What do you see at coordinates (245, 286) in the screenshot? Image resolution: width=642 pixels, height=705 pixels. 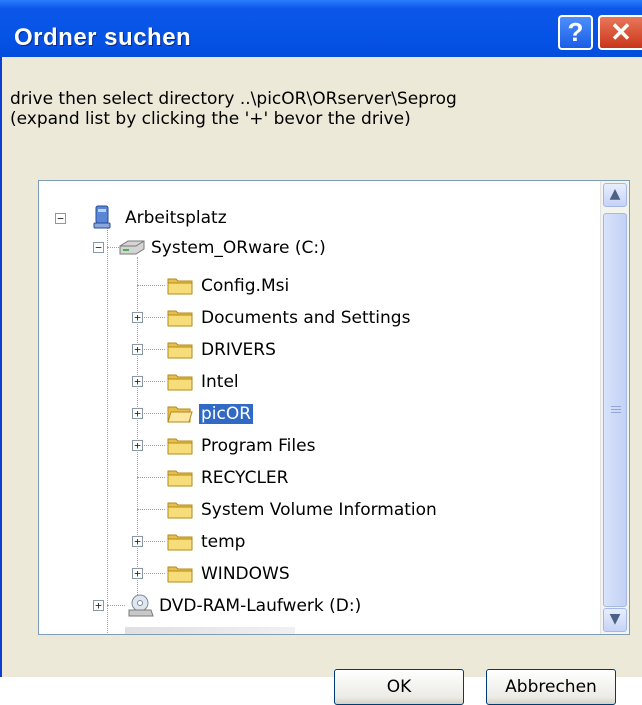 I see `tree-item-label: Config.Msi` at bounding box center [245, 286].